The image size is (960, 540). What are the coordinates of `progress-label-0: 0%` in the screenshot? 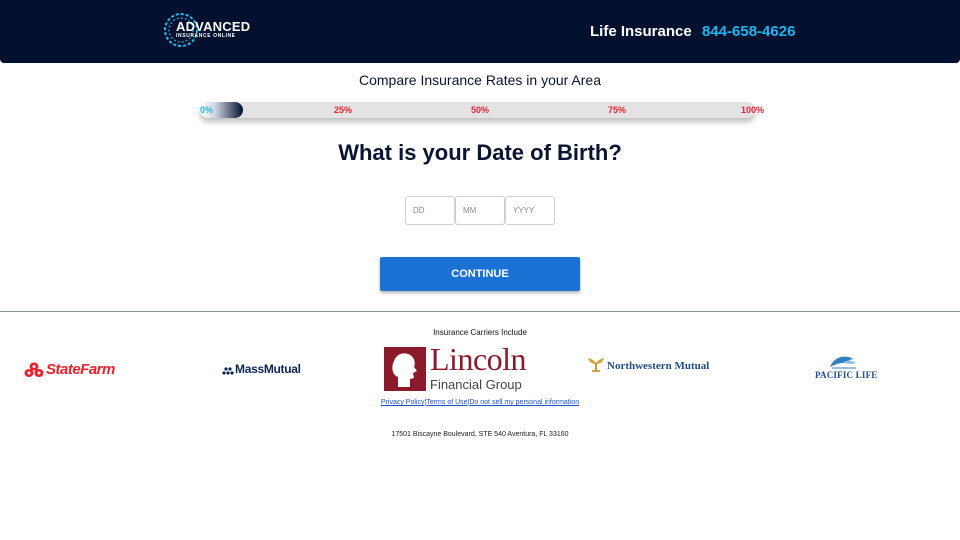 It's located at (207, 110).